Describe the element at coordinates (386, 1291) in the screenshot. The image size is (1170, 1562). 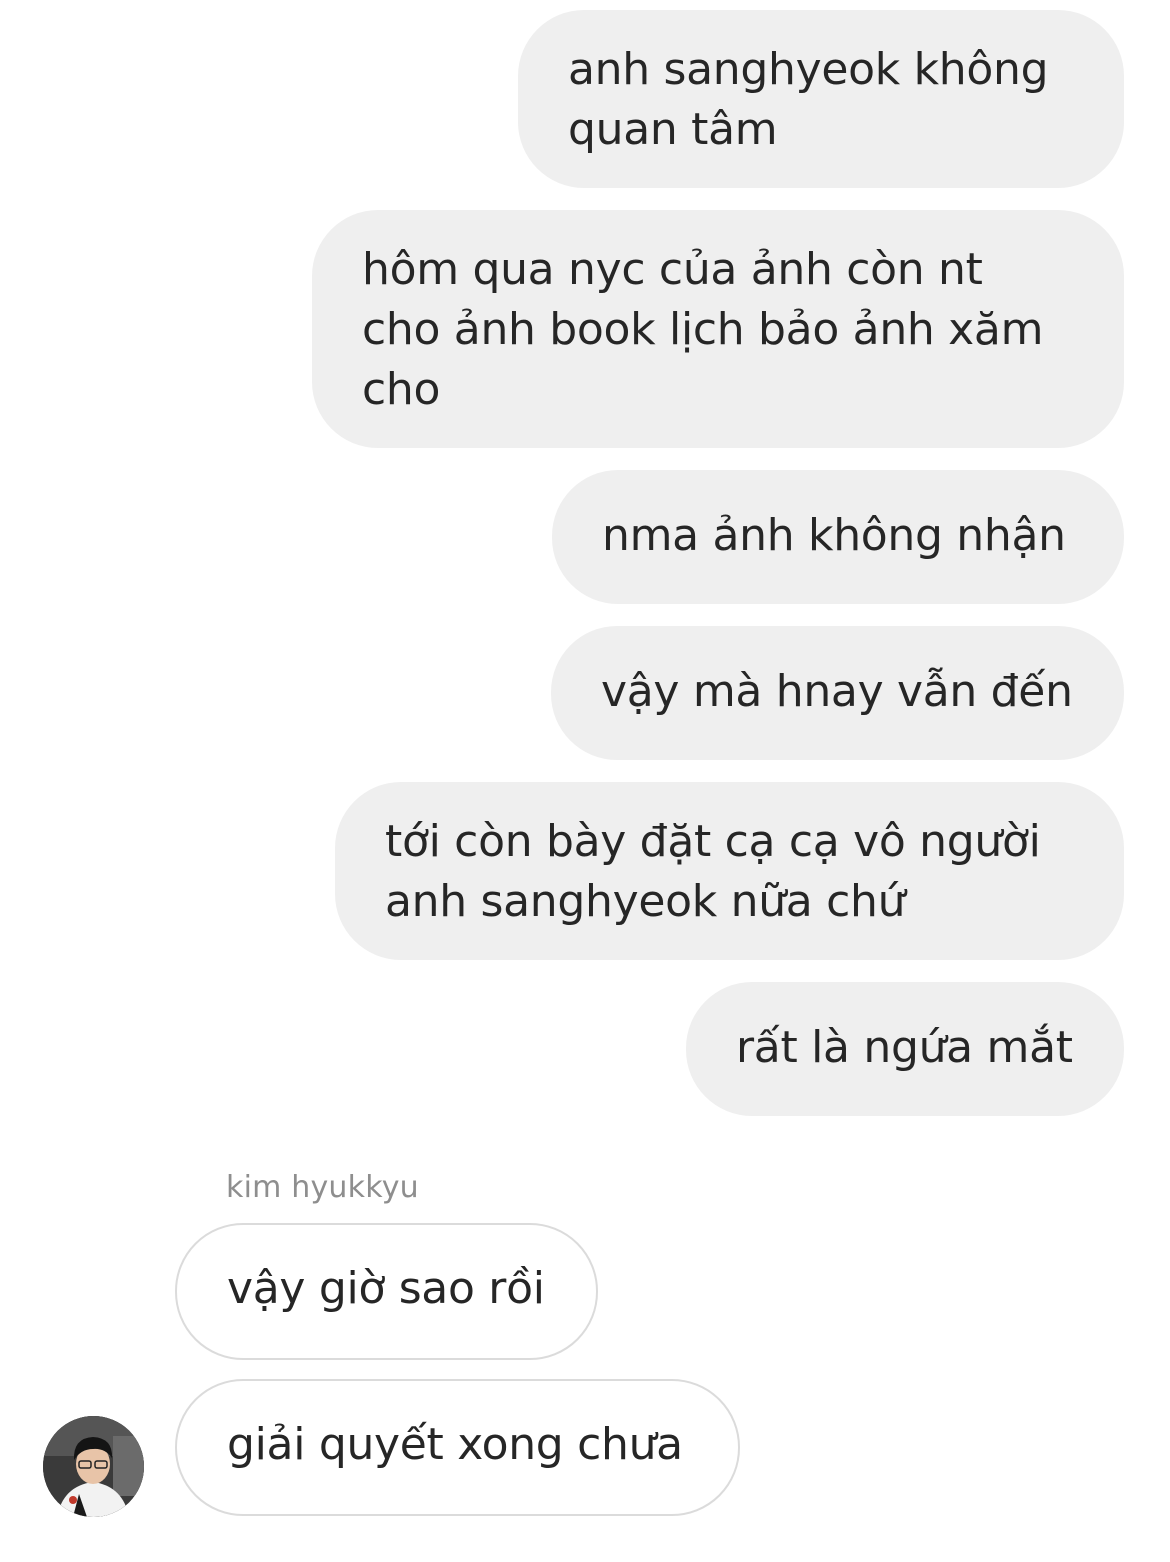
I see `incoming-message: vậy giờ sao rồi` at that location.